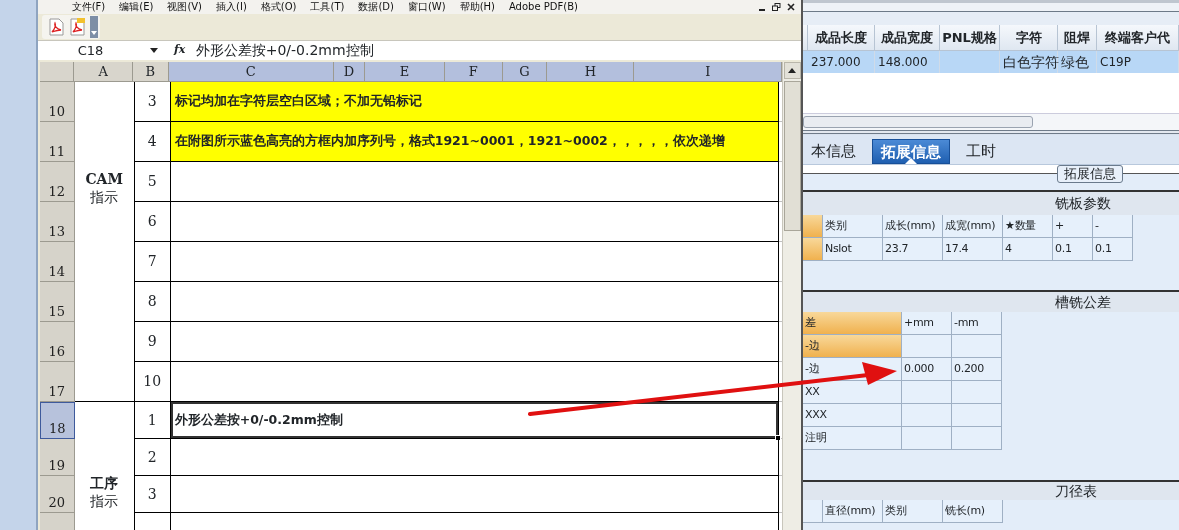  What do you see at coordinates (93, 50) in the screenshot?
I see `name-box: C18` at bounding box center [93, 50].